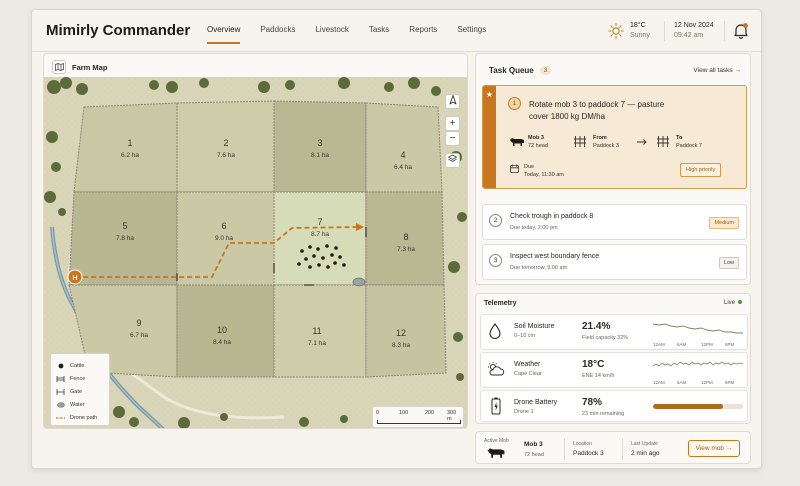 The width and height of the screenshot is (800, 486). I want to click on from-label: From, so click(600, 138).